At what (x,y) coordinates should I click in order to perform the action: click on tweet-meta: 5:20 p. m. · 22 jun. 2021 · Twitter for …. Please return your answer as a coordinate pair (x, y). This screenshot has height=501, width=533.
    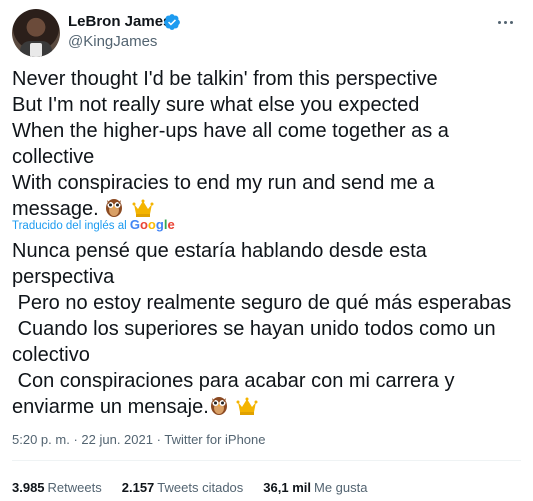
    Looking at the image, I should click on (139, 440).